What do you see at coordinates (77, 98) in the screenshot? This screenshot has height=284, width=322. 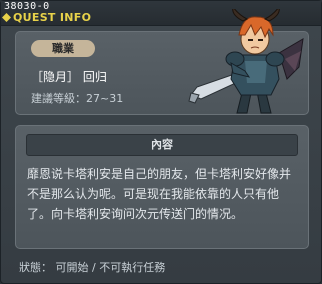 I see `recommended-level: 建議等級：27~31` at bounding box center [77, 98].